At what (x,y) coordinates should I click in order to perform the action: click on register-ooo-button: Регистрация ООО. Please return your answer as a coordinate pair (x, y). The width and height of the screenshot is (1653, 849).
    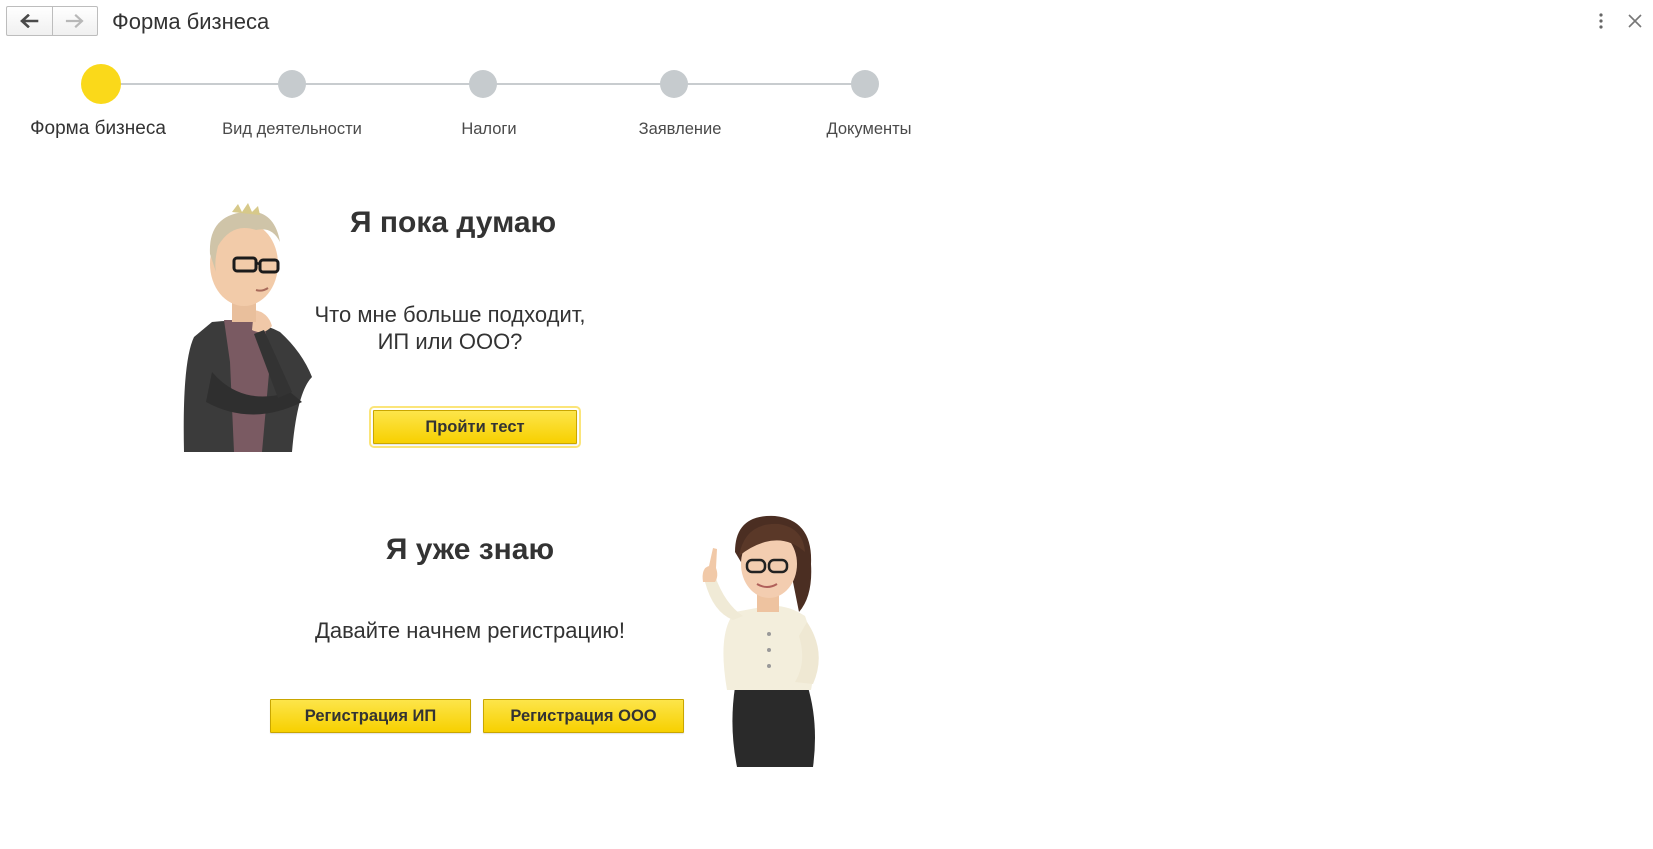
    Looking at the image, I should click on (583, 716).